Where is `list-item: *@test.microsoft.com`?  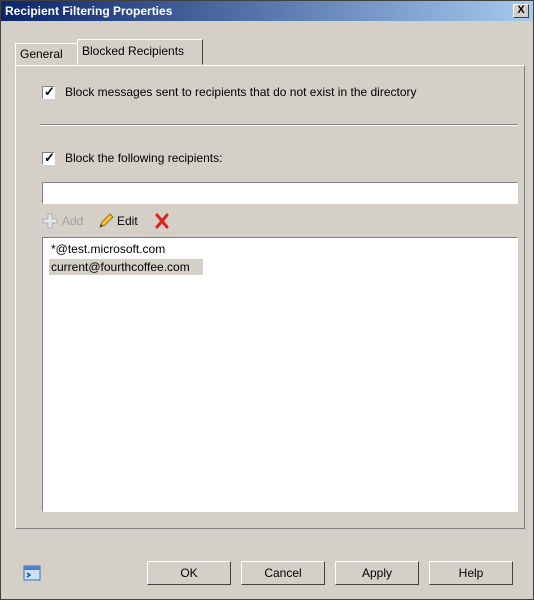 list-item: *@test.microsoft.com is located at coordinates (108, 249).